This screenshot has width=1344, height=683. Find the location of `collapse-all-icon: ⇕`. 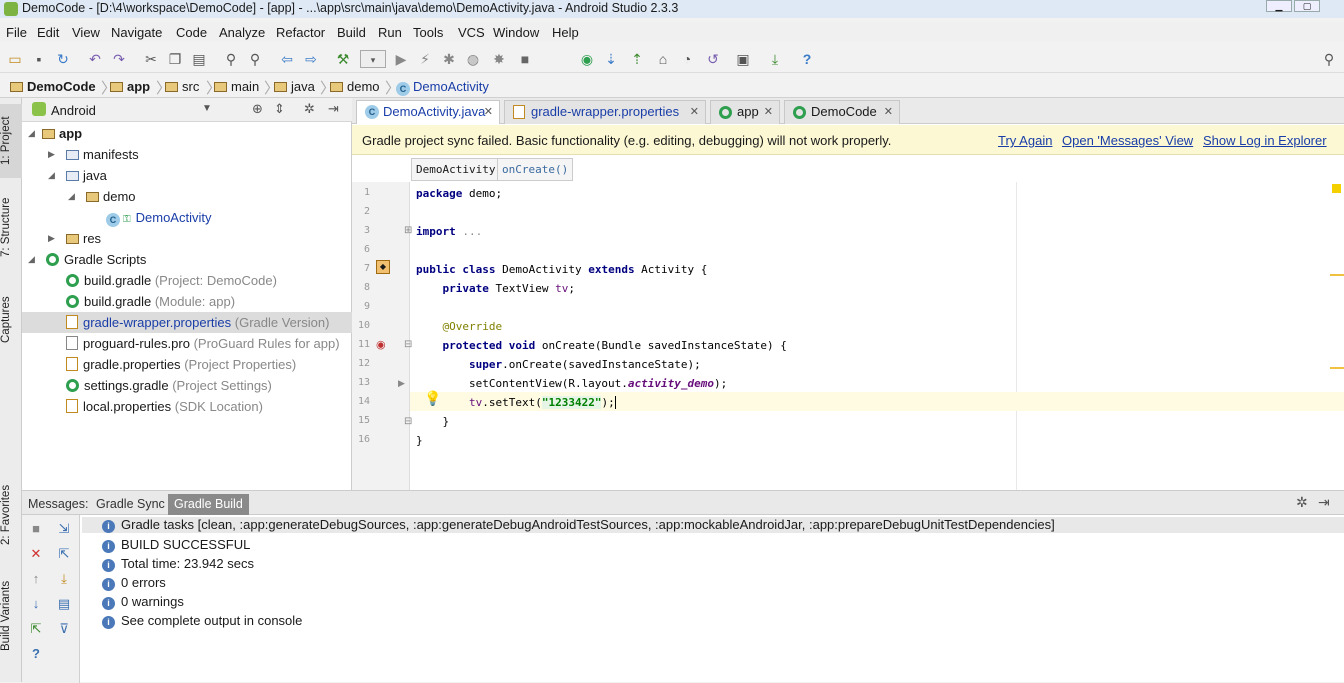

collapse-all-icon: ⇕ is located at coordinates (279, 109).